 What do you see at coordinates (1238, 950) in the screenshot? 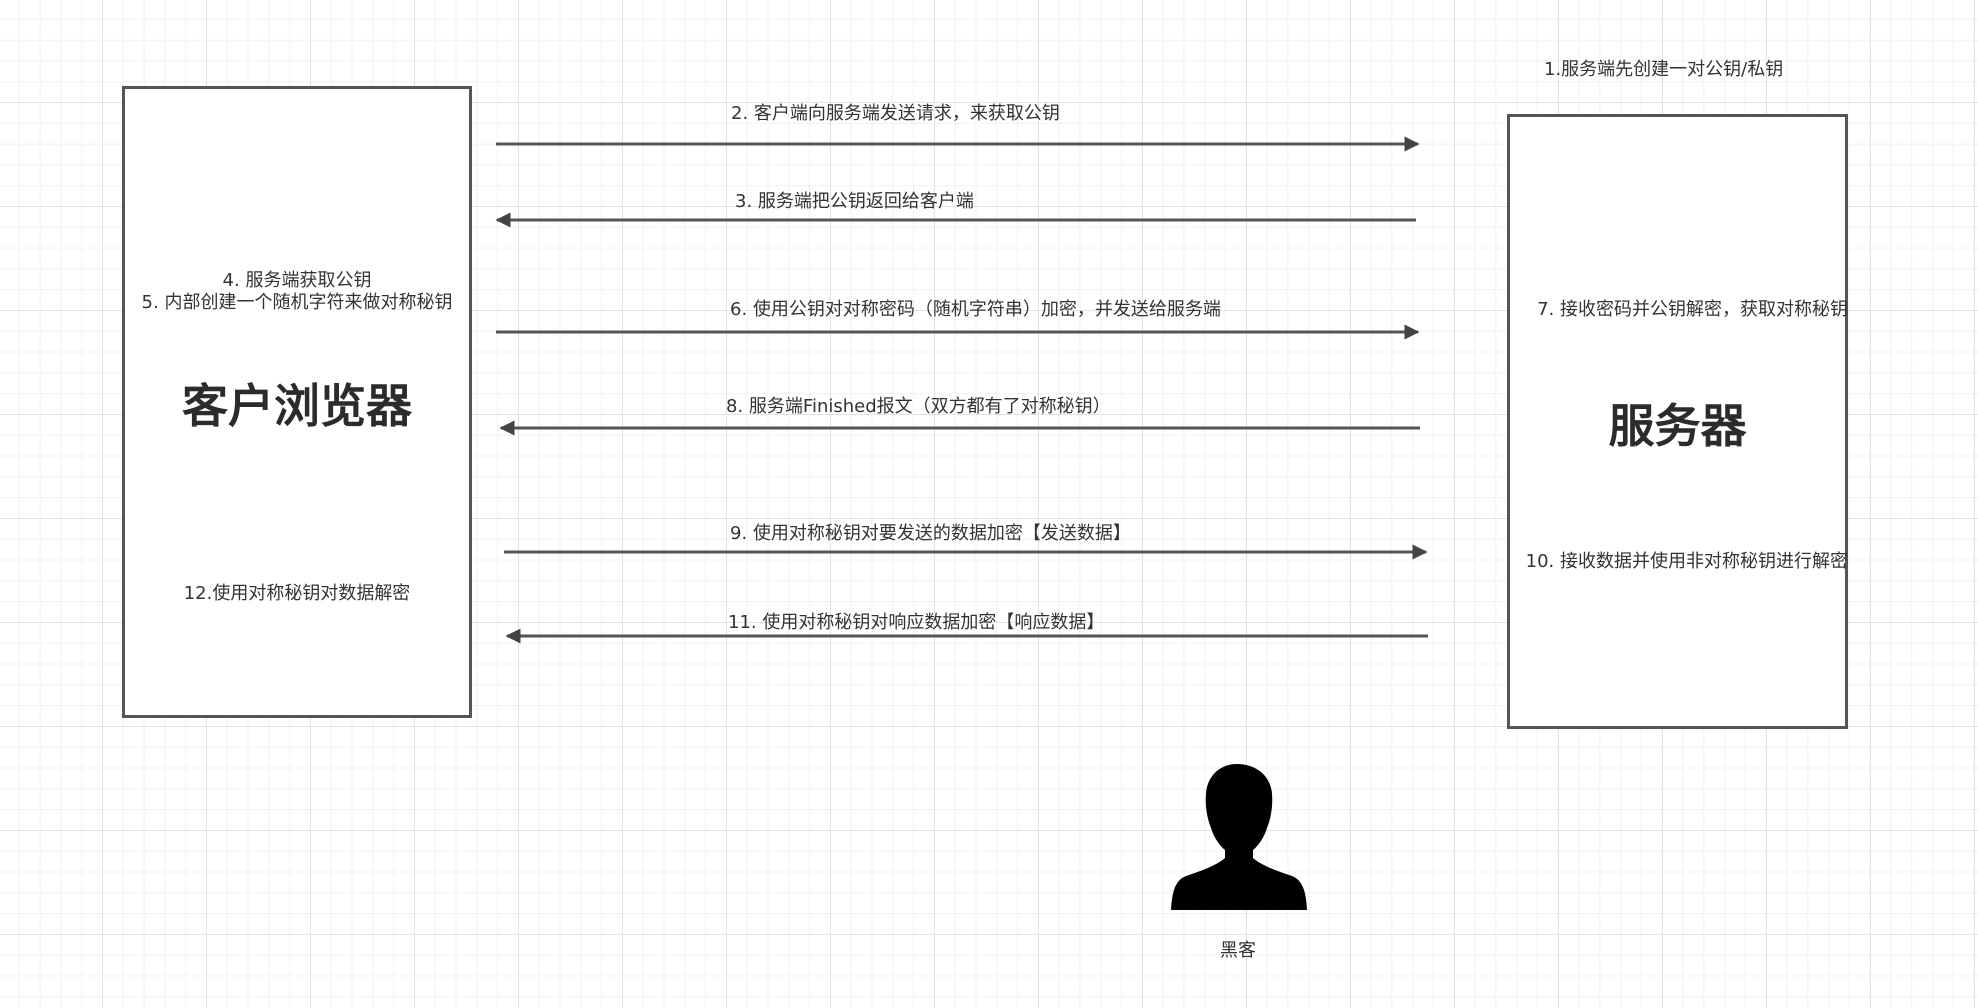
I see `hacker-label: 黑客` at bounding box center [1238, 950].